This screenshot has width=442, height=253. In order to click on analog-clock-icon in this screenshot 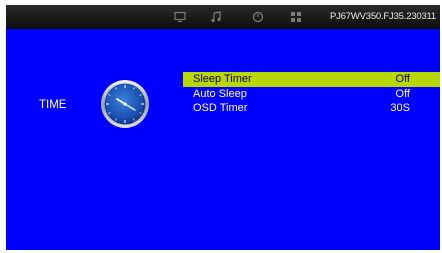, I will do `click(125, 104)`.